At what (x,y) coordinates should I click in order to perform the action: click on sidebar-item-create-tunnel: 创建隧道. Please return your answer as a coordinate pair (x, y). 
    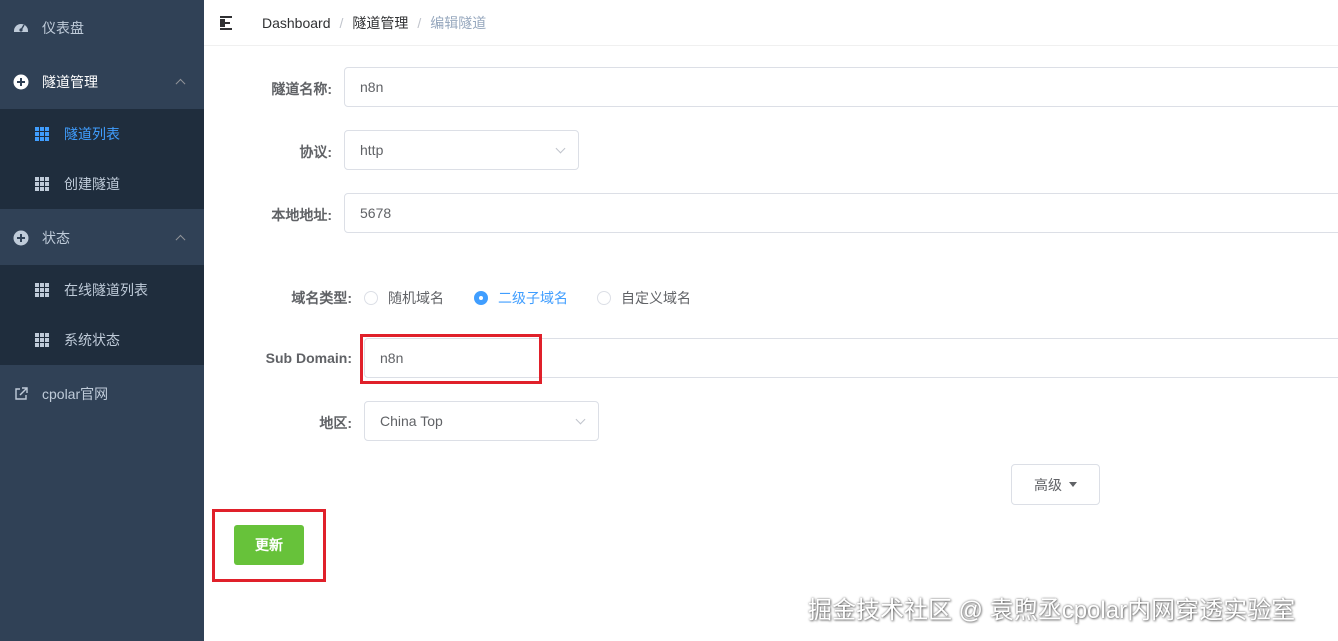
    Looking at the image, I should click on (102, 184).